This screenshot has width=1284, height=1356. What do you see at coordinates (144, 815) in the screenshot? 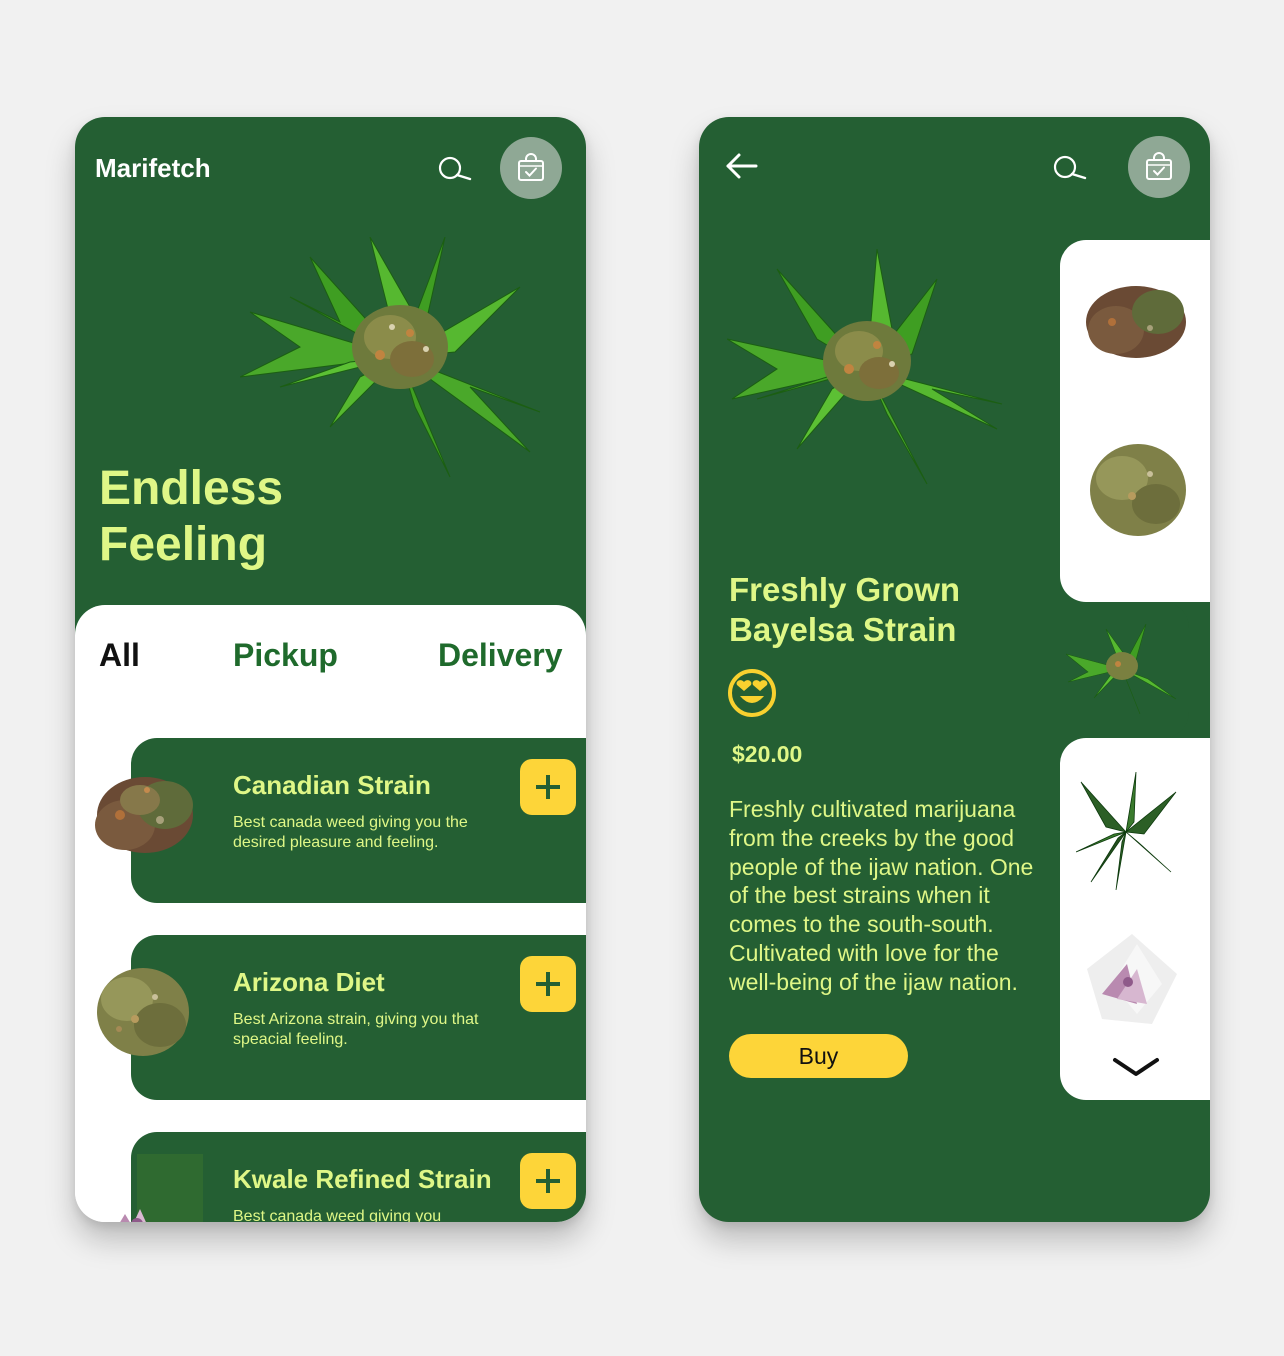
I see `product-image-canadian-strain` at bounding box center [144, 815].